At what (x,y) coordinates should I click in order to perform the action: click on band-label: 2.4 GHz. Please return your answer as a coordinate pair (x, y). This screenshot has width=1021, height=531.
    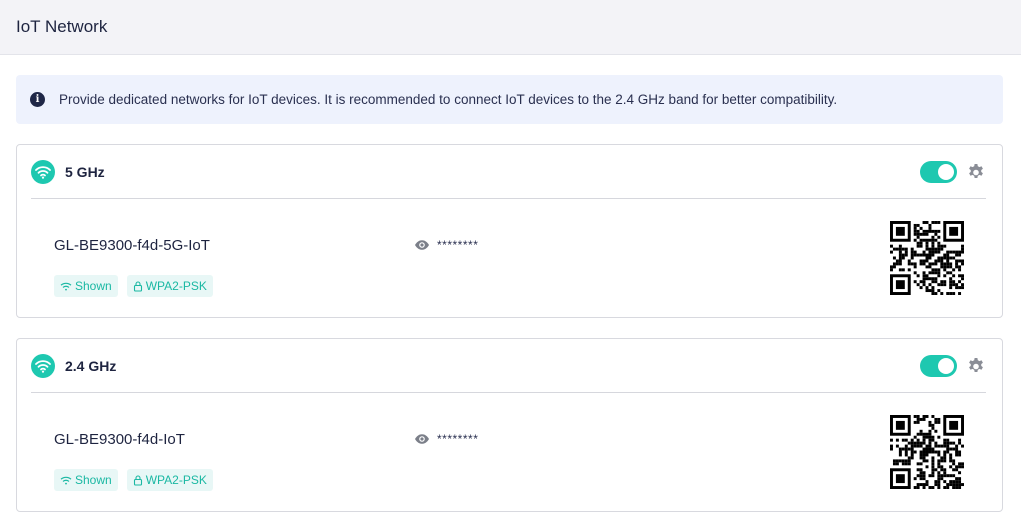
    Looking at the image, I should click on (91, 365).